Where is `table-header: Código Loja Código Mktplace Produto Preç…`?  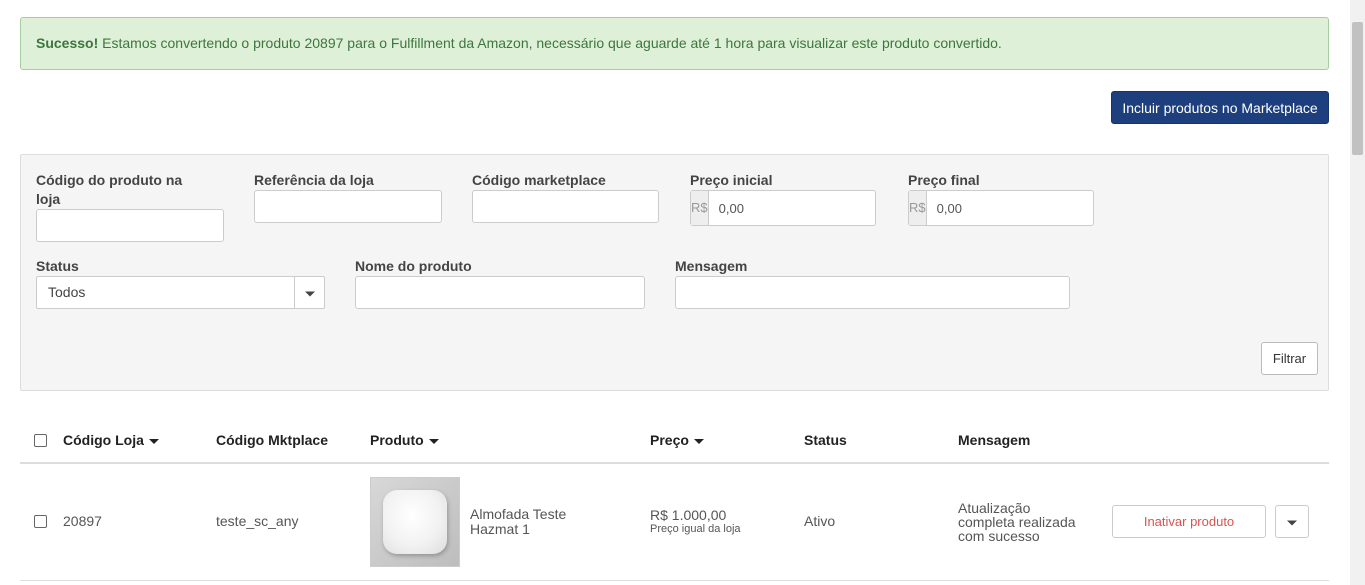
table-header: Código Loja Código Mktplace Produto Preç… is located at coordinates (674, 442).